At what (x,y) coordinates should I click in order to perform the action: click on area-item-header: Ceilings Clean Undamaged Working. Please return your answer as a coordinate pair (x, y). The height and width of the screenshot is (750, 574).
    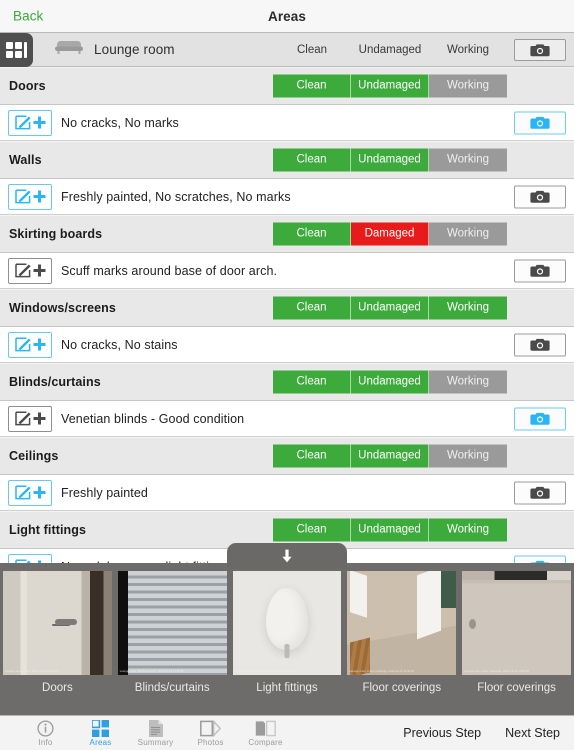
    Looking at the image, I should click on (287, 456).